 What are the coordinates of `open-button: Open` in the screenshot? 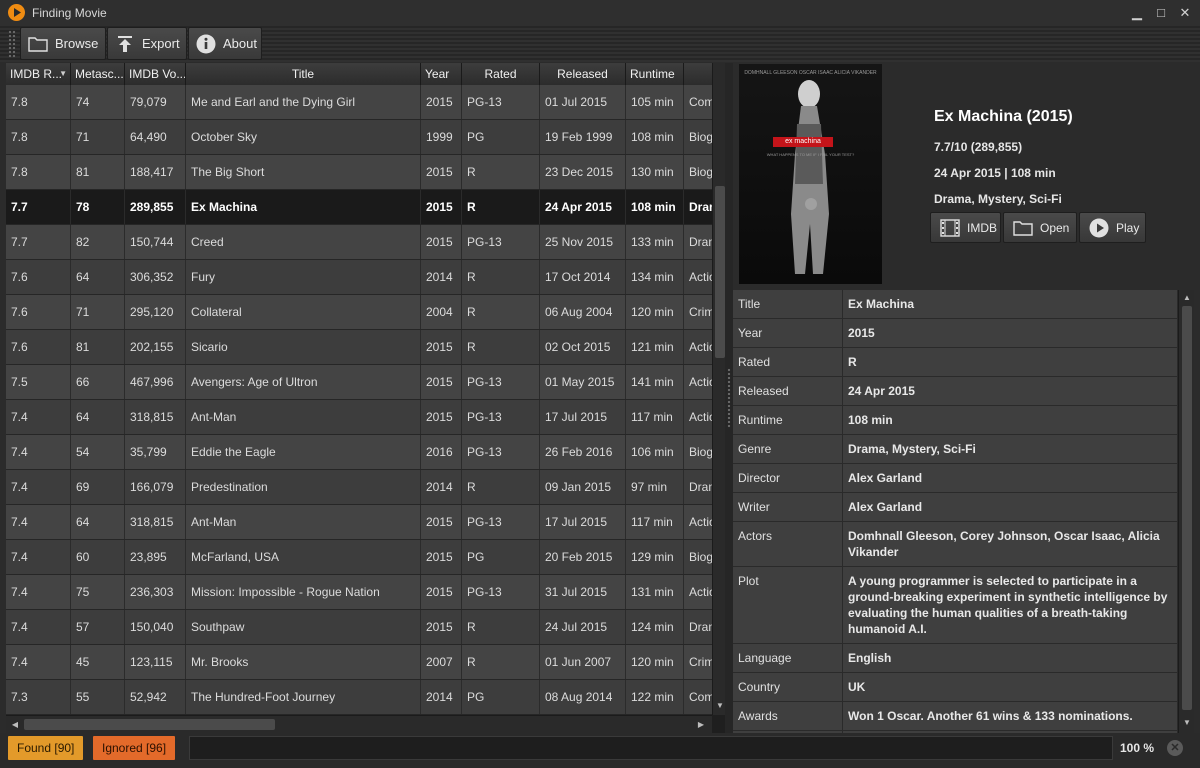 It's located at (1040, 227).